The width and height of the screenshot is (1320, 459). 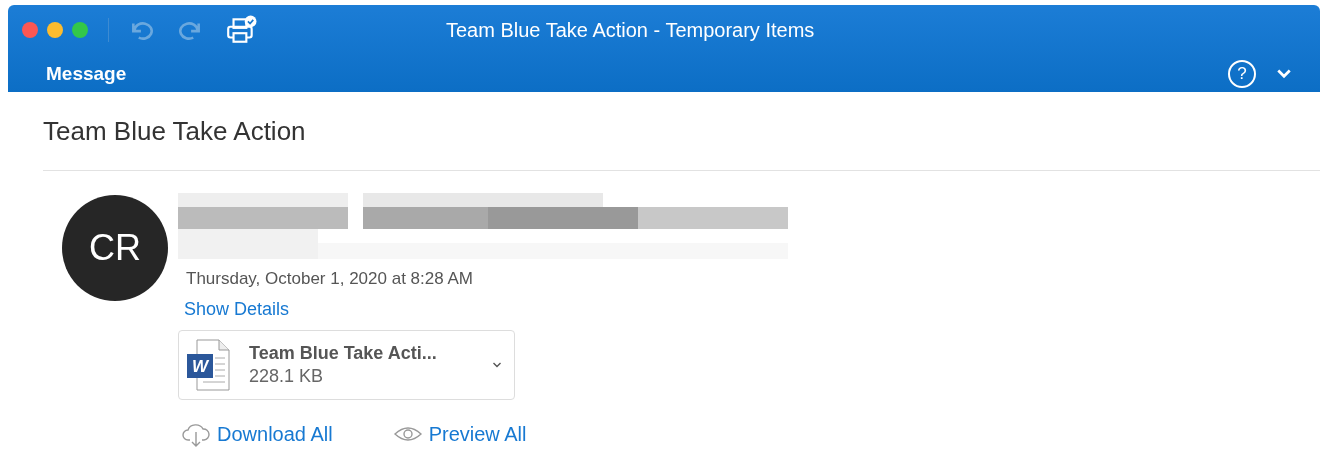 I want to click on window-title: Team Blue Take Action - Temporary Items, so click(x=630, y=30).